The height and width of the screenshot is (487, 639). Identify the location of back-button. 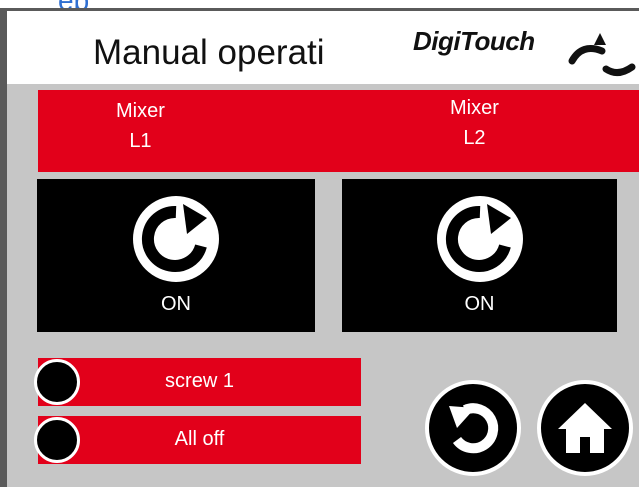
(473, 428).